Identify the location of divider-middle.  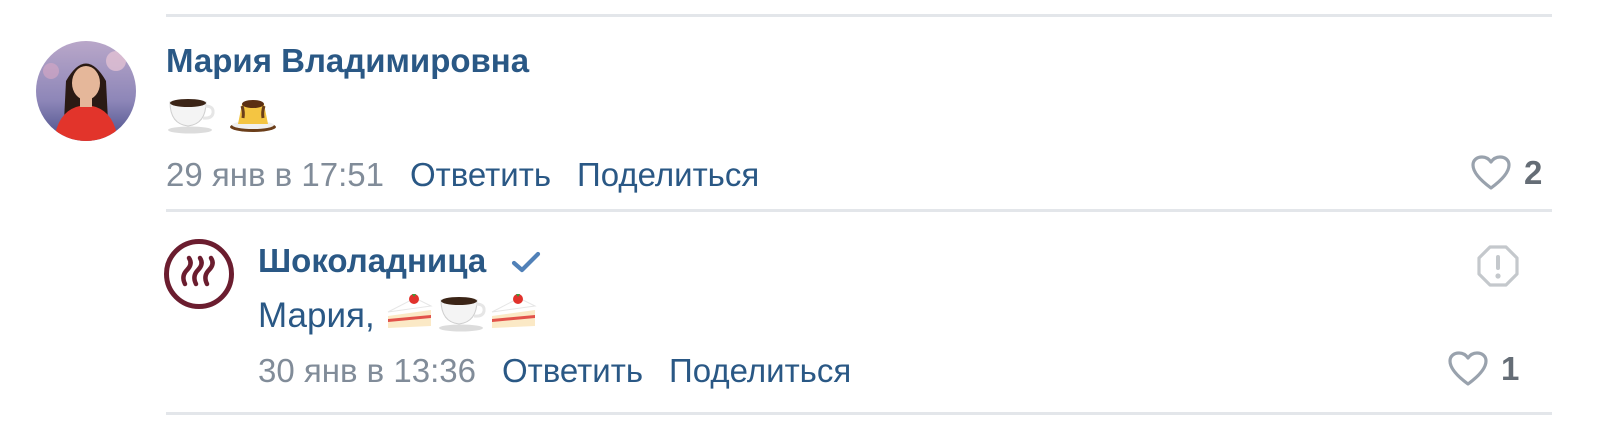
(859, 210).